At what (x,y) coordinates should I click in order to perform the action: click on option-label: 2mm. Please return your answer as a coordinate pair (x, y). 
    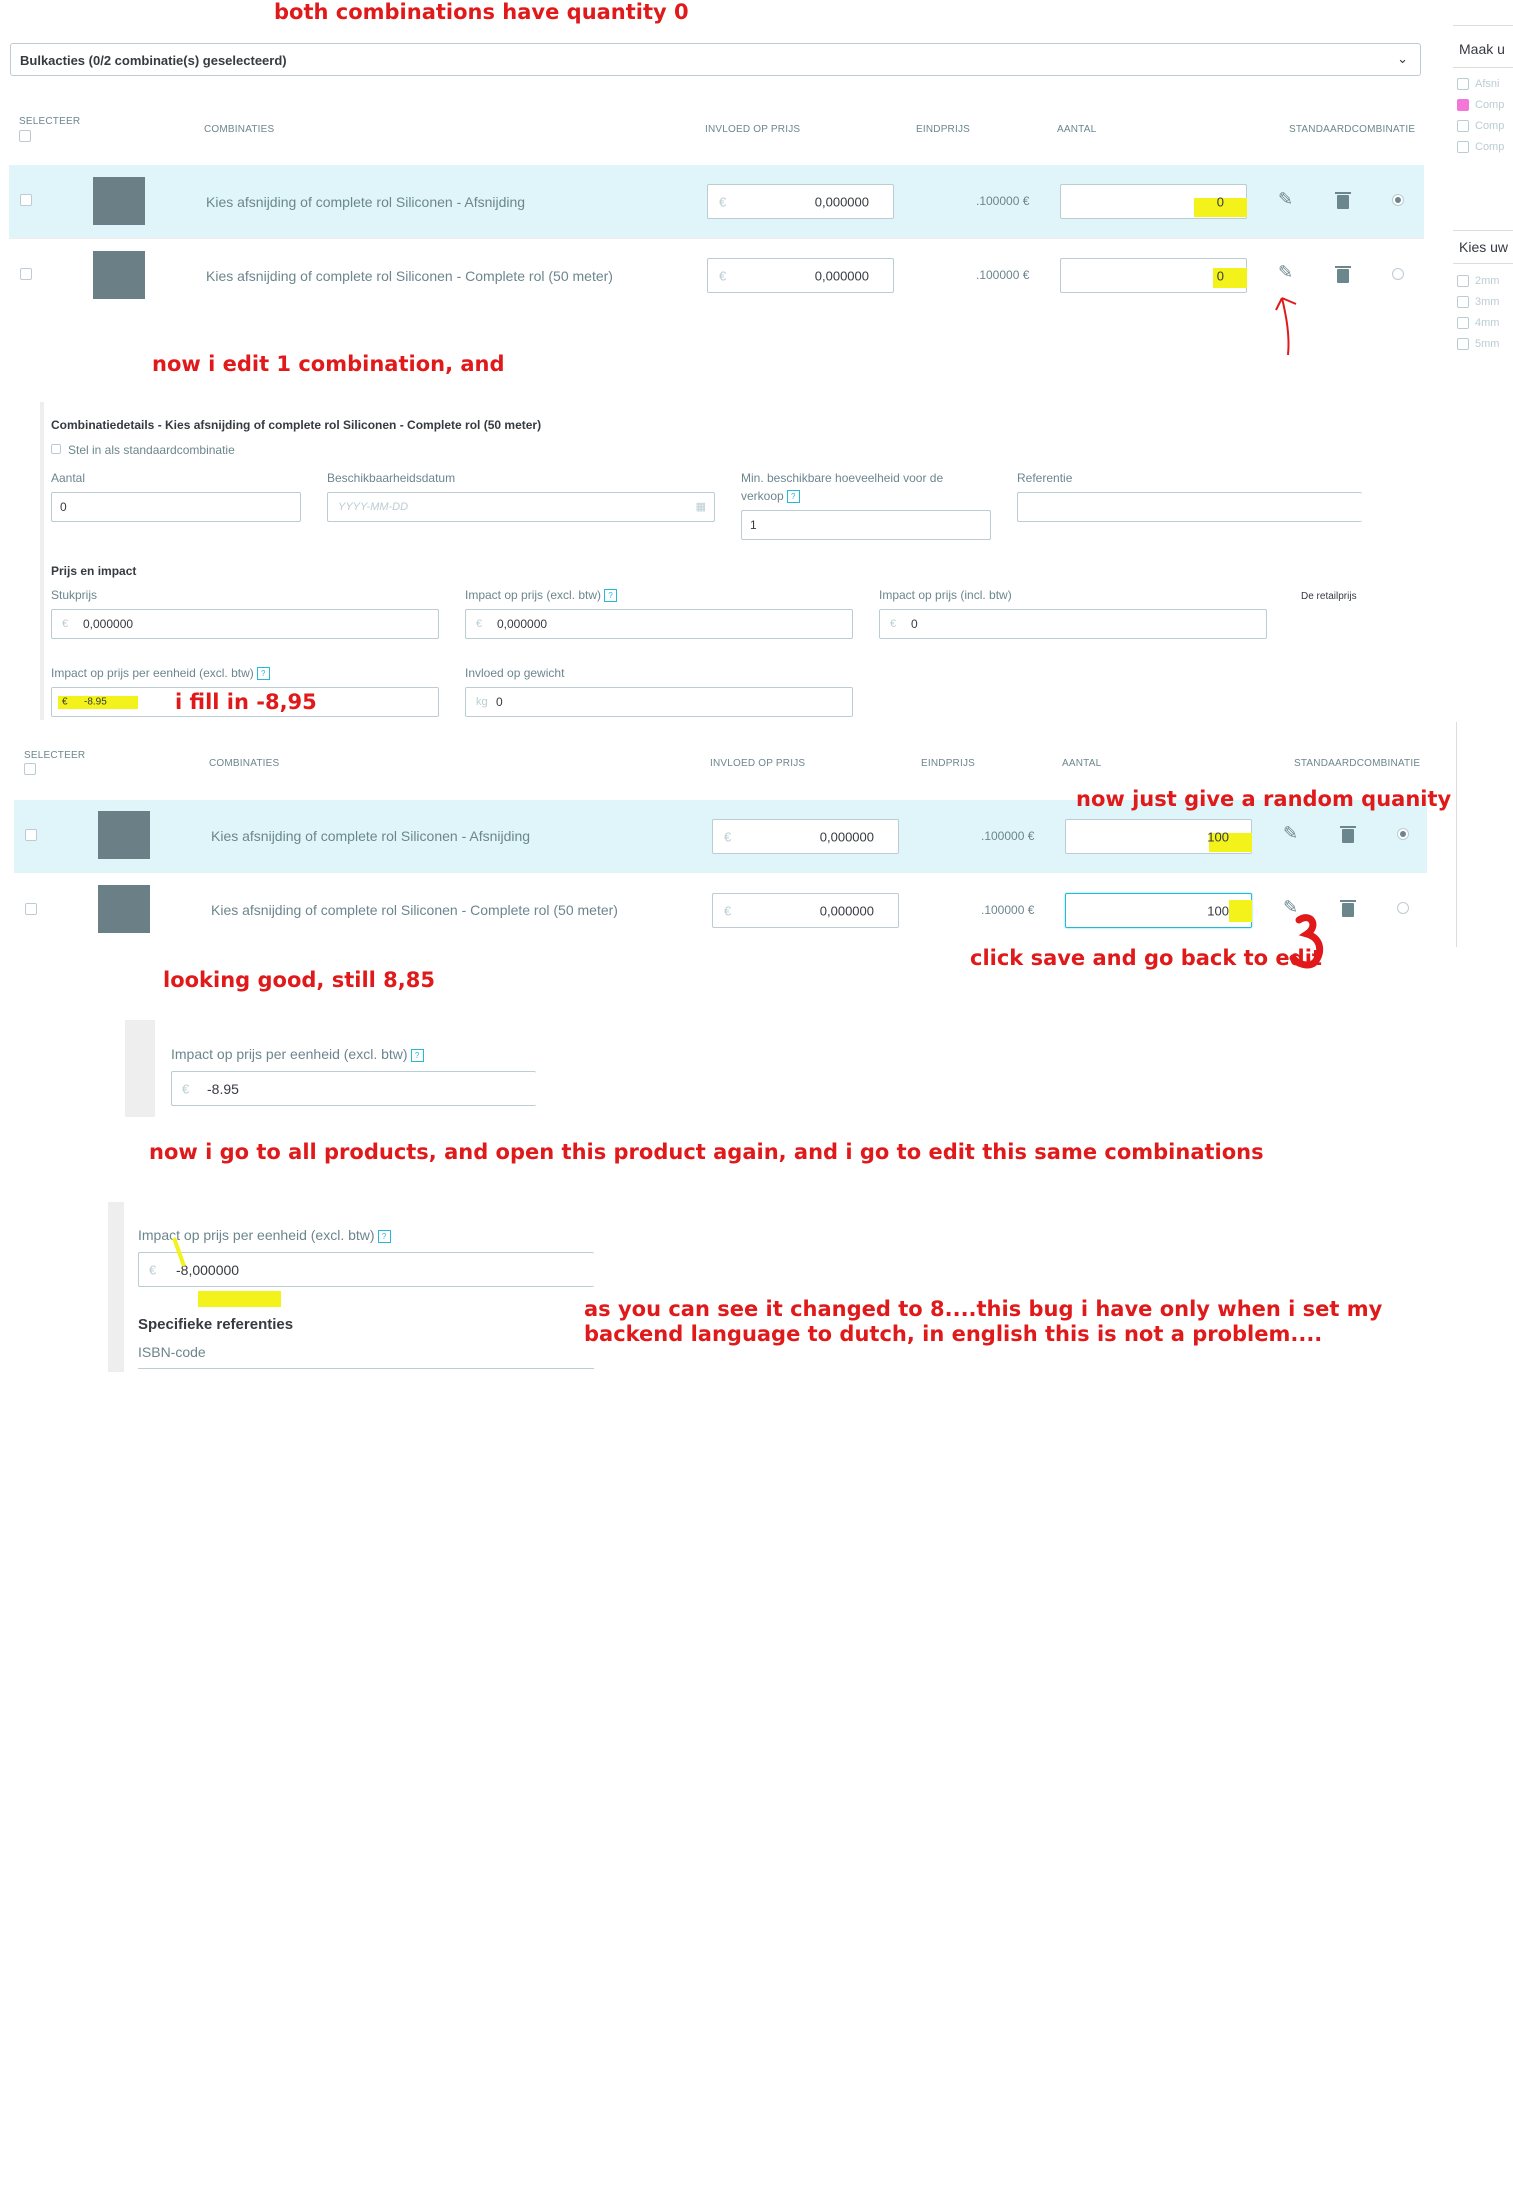
    Looking at the image, I should click on (1487, 281).